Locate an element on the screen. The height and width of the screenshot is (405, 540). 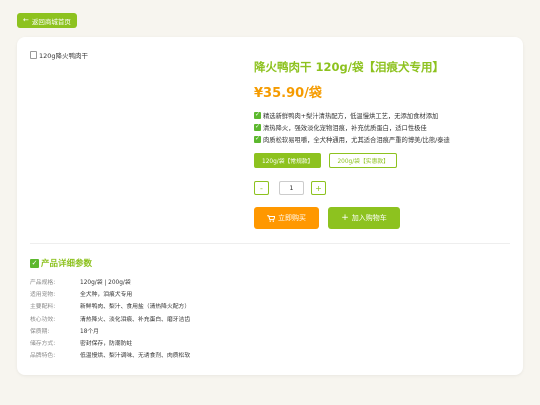
param-label: 保质期: is located at coordinates (40, 331).